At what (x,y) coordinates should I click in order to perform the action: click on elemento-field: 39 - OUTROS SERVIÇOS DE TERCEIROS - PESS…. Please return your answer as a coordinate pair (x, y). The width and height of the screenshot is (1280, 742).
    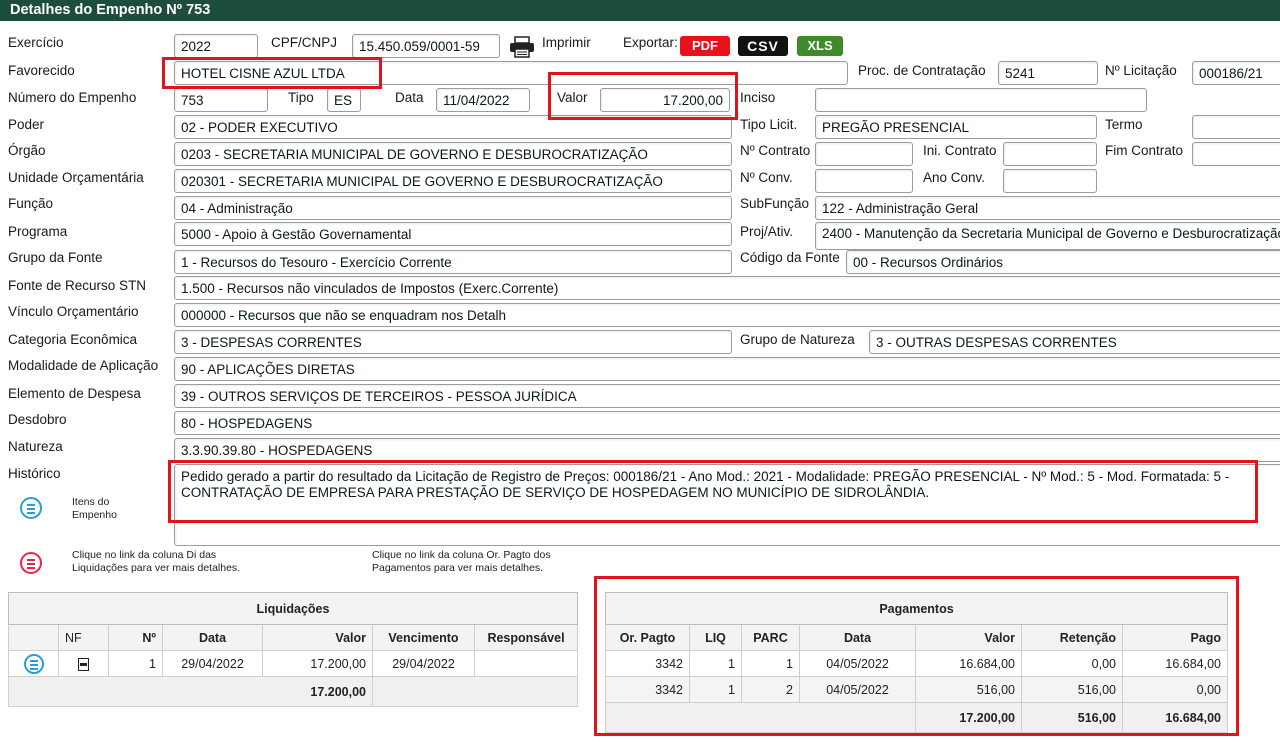
    Looking at the image, I should click on (727, 396).